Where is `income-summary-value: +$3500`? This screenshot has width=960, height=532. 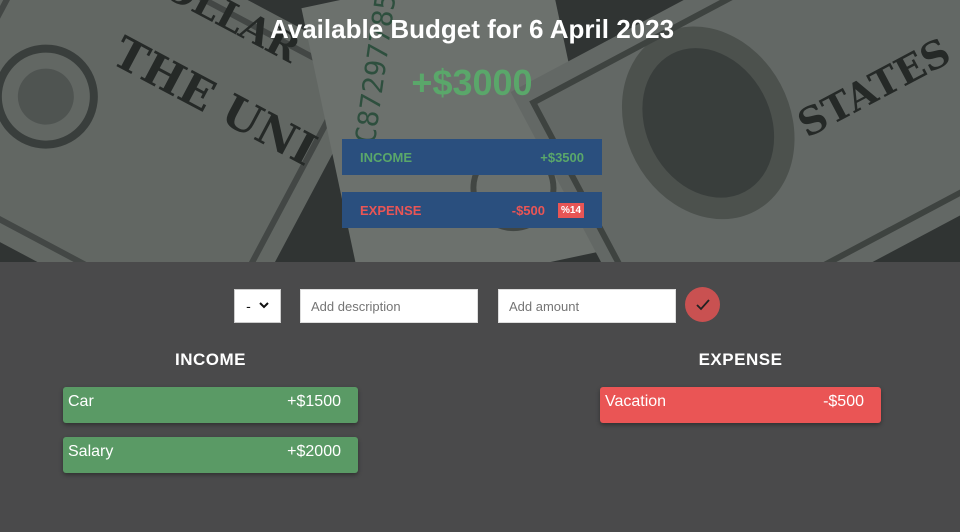 income-summary-value: +$3500 is located at coordinates (562, 157).